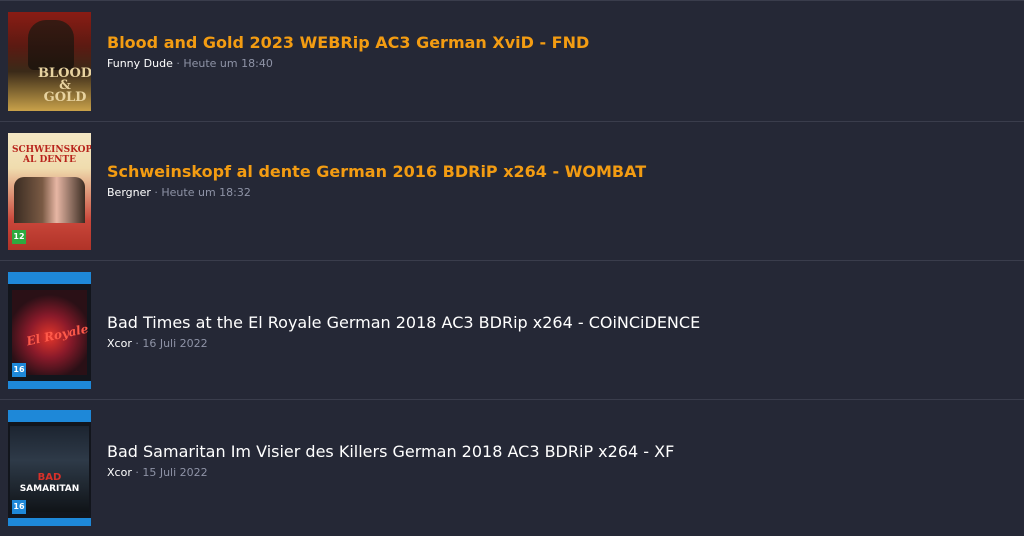 This screenshot has height=536, width=1024. What do you see at coordinates (175, 472) in the screenshot?
I see `post-date: 15 Juli 2022` at bounding box center [175, 472].